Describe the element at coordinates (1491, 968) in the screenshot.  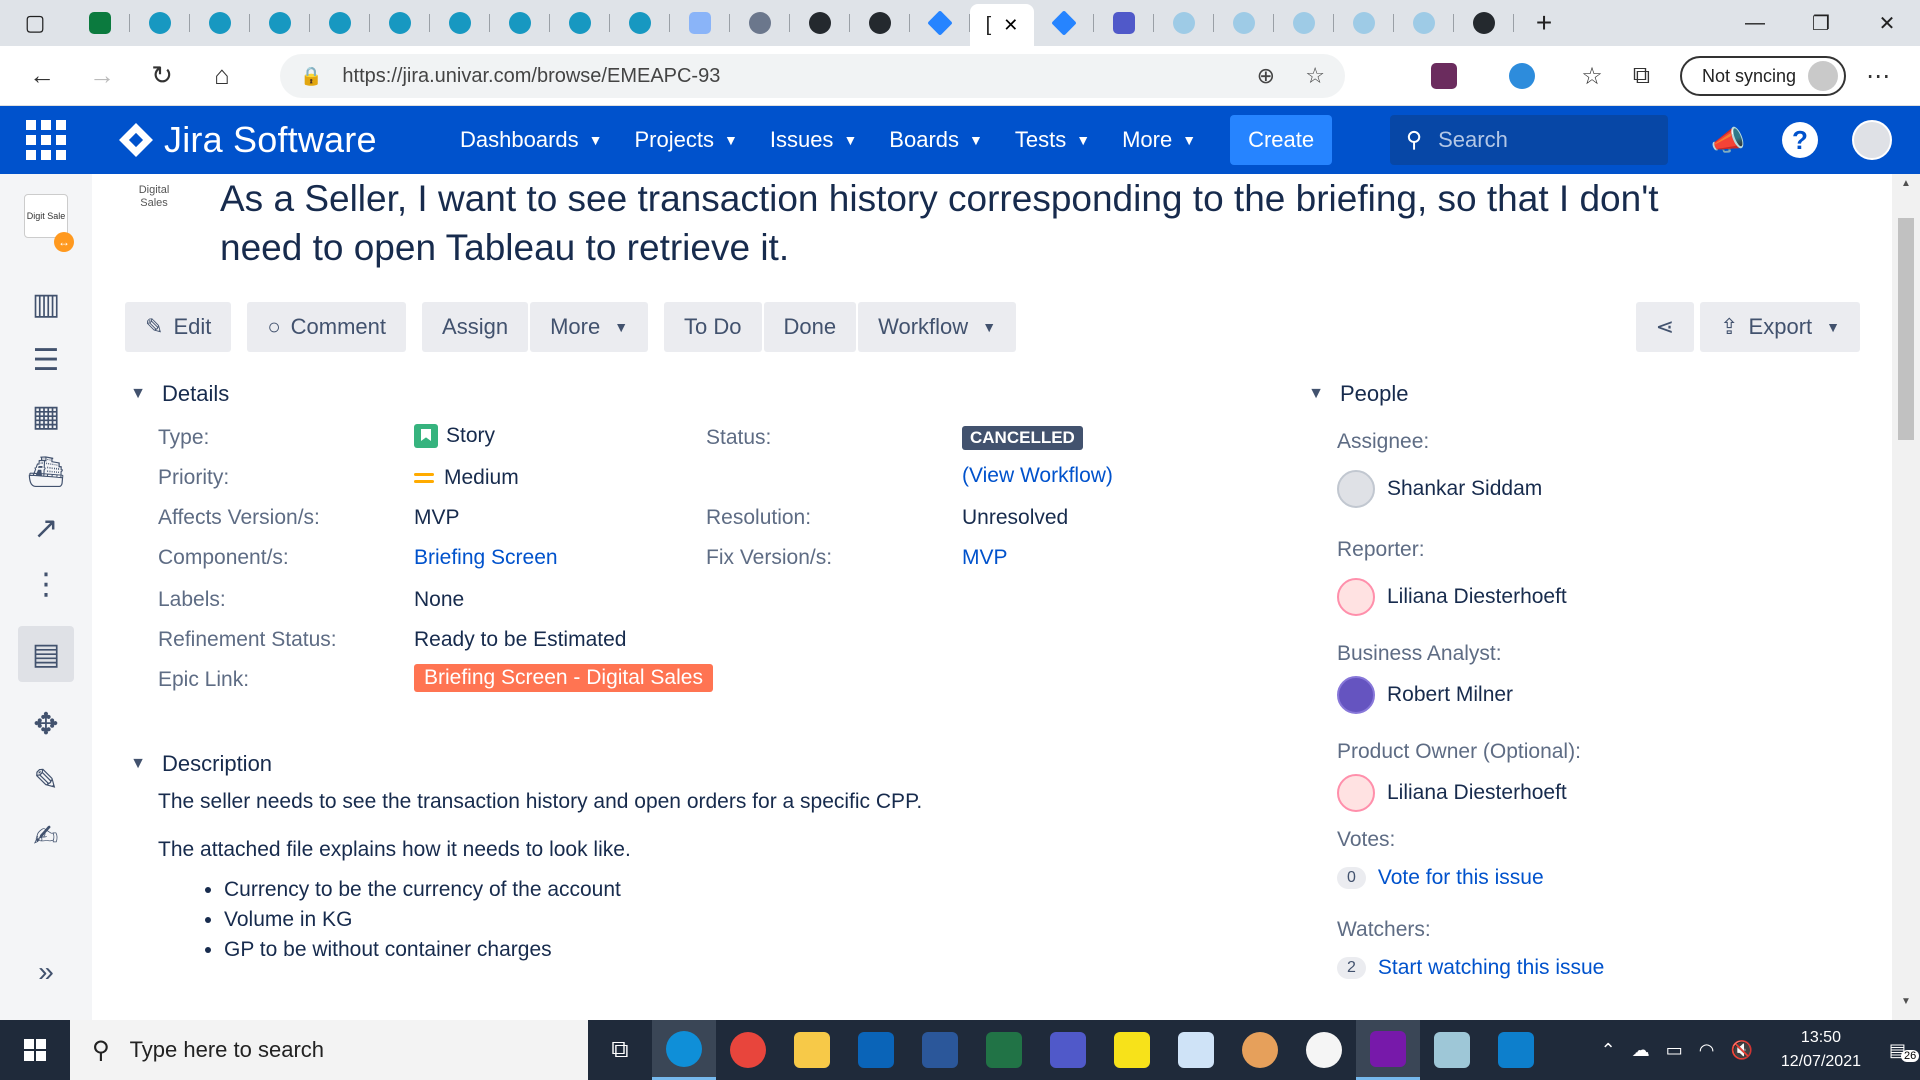
I see `watch-link: Start watching this issue` at that location.